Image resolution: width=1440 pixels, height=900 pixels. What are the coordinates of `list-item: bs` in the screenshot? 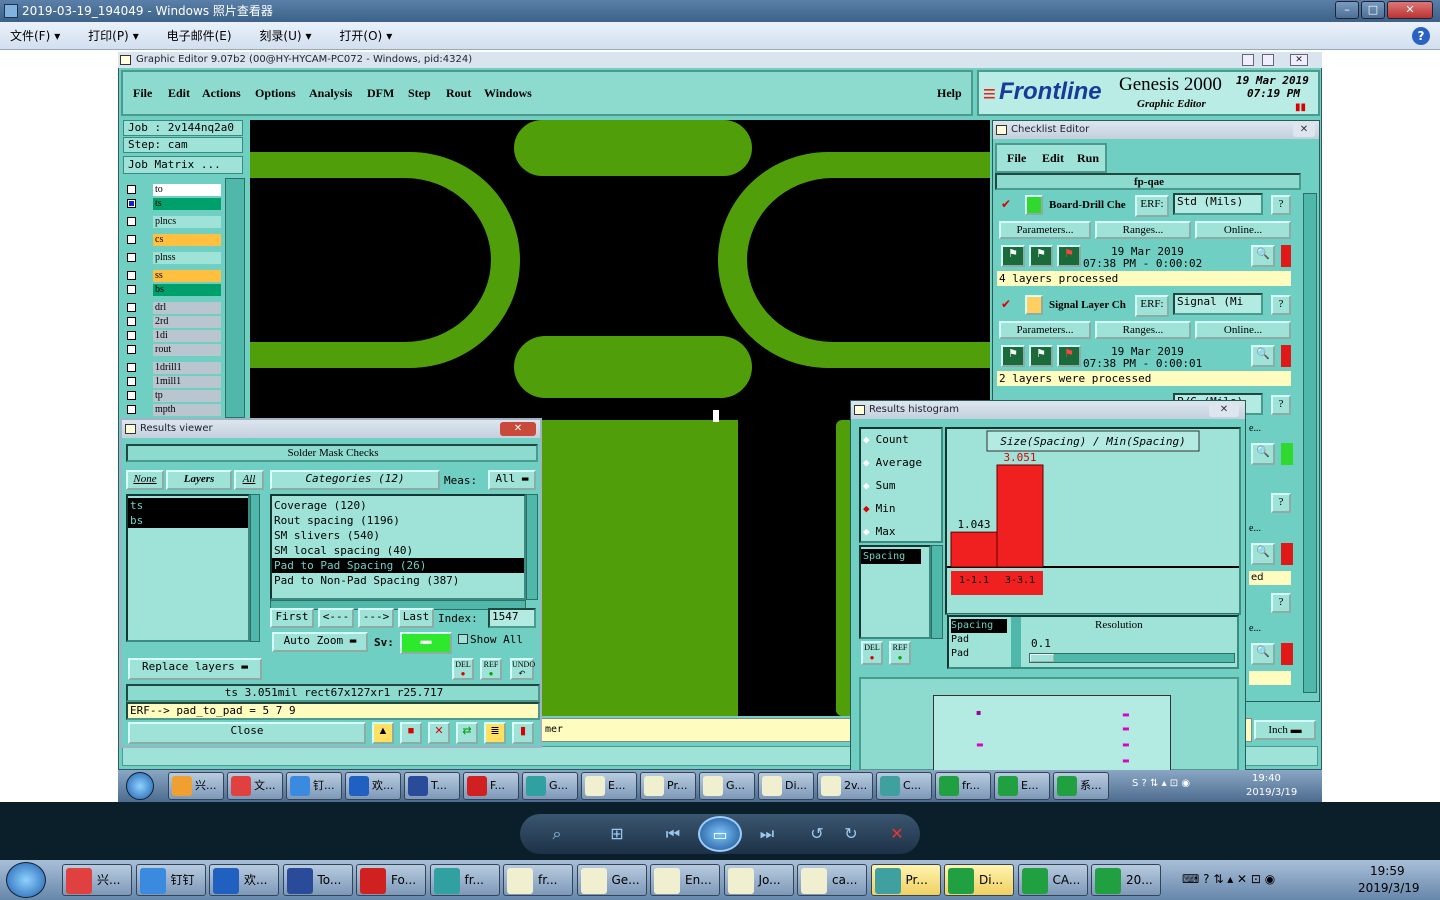 It's located at (188, 520).